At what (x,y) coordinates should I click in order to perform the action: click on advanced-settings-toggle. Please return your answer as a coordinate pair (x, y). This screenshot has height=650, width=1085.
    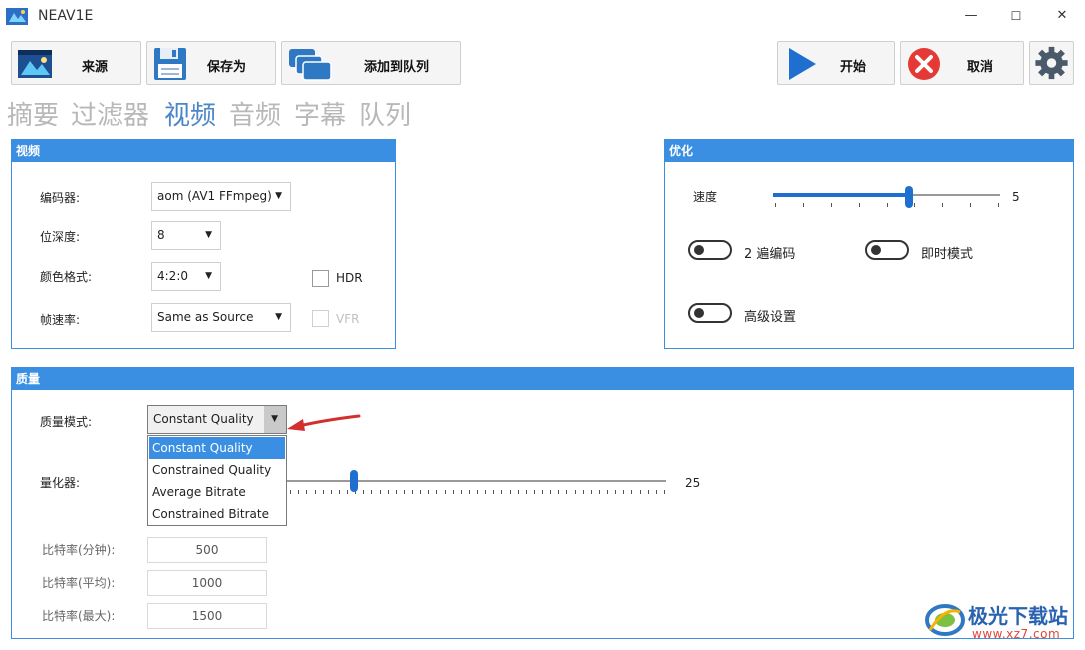
    Looking at the image, I should click on (710, 313).